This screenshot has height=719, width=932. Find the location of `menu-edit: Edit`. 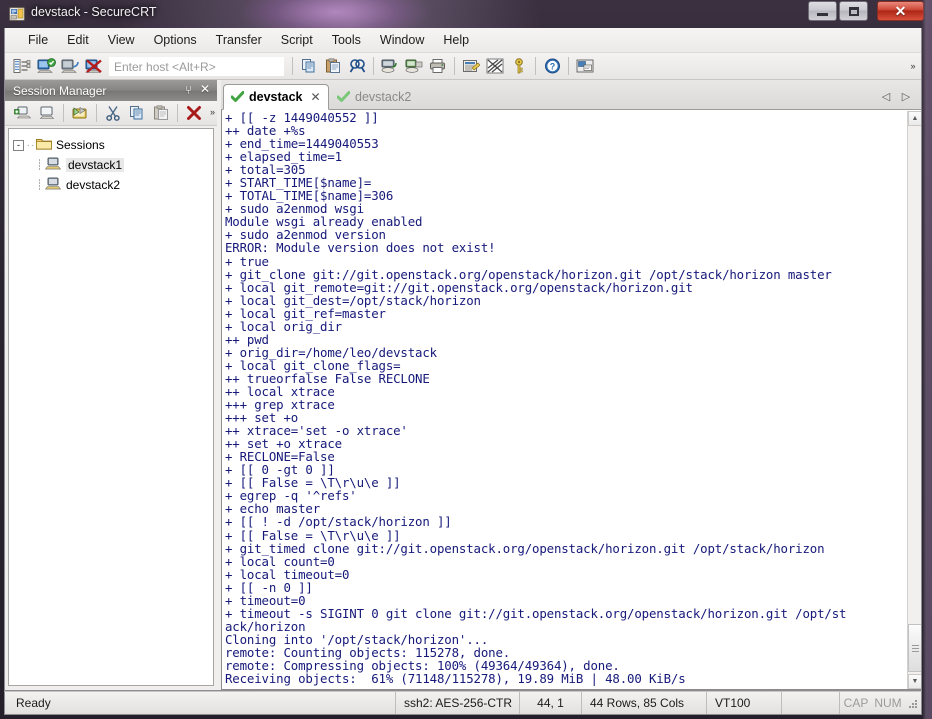

menu-edit: Edit is located at coordinates (78, 40).